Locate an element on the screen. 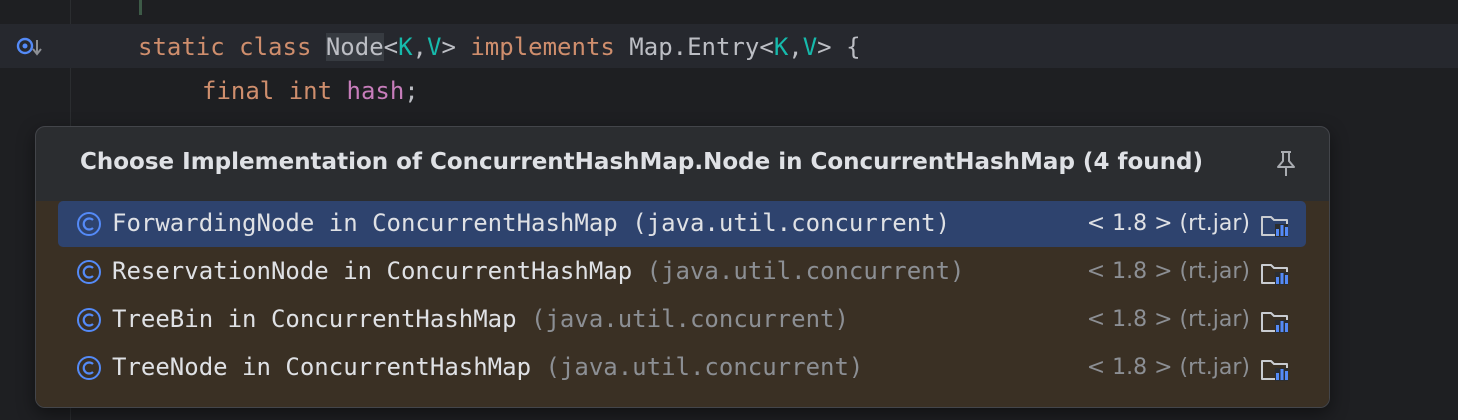 This screenshot has height=420, width=1458. keyword: final int is located at coordinates (274, 91).